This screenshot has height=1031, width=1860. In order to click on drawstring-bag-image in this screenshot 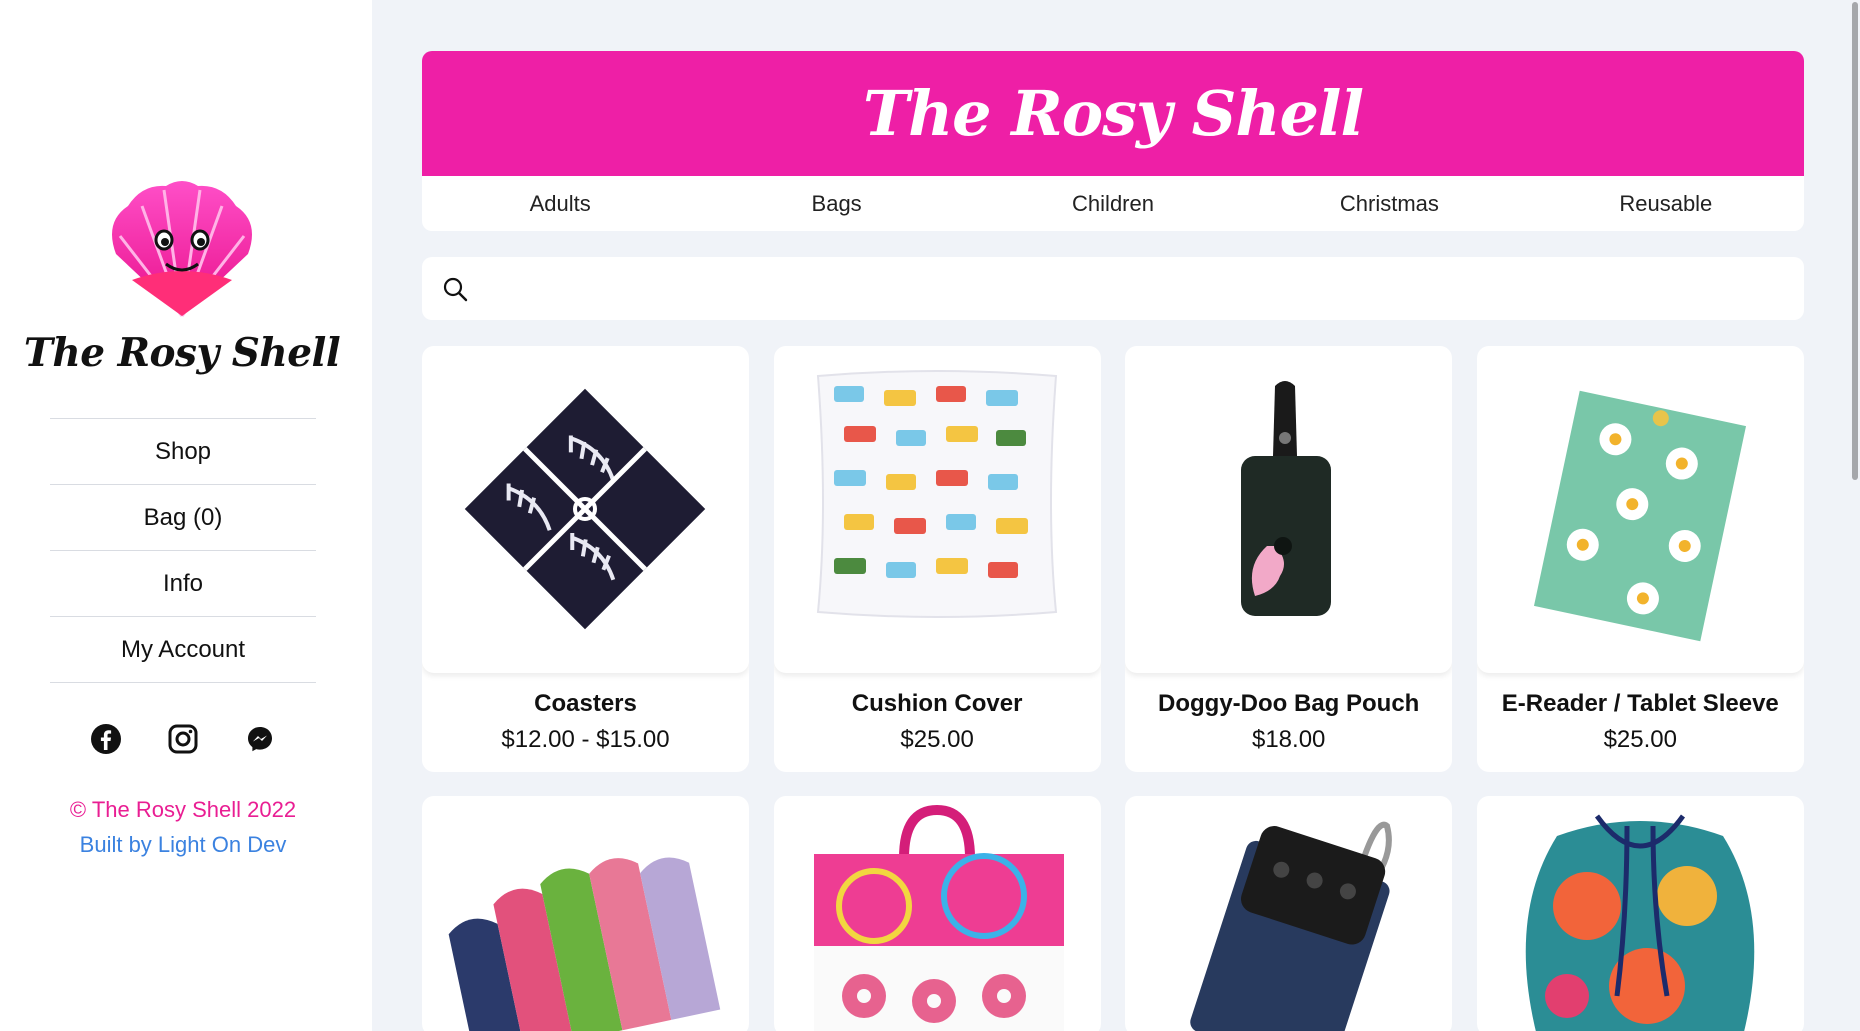, I will do `click(1640, 913)`.